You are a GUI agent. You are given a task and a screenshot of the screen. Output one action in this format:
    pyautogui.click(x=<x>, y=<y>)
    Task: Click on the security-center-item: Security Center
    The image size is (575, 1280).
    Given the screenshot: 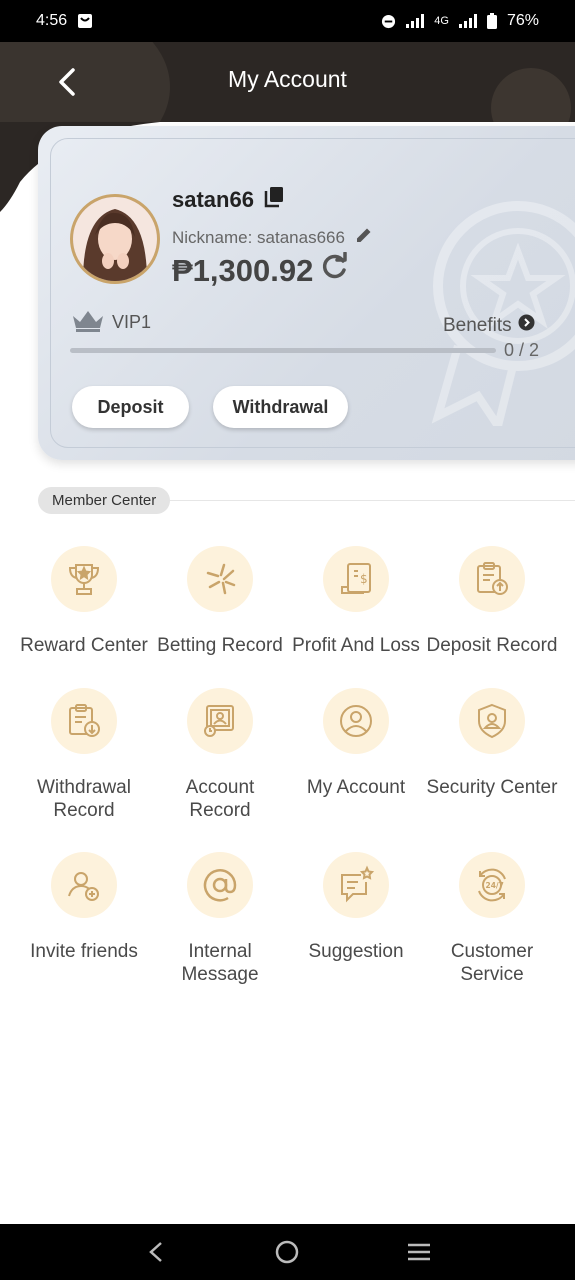 What is the action you would take?
    pyautogui.click(x=492, y=743)
    